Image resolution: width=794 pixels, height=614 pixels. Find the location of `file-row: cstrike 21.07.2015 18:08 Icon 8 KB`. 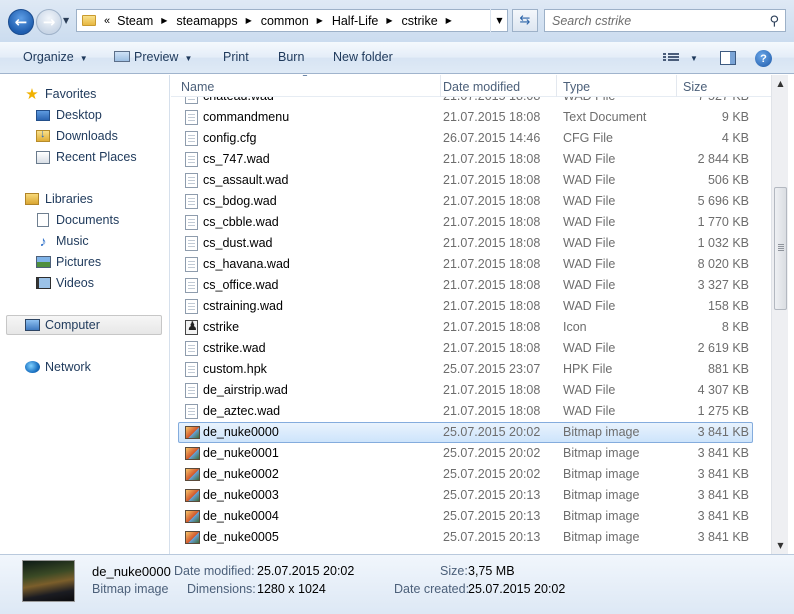

file-row: cstrike 21.07.2015 18:08 Icon 8 KB is located at coordinates (471, 327).